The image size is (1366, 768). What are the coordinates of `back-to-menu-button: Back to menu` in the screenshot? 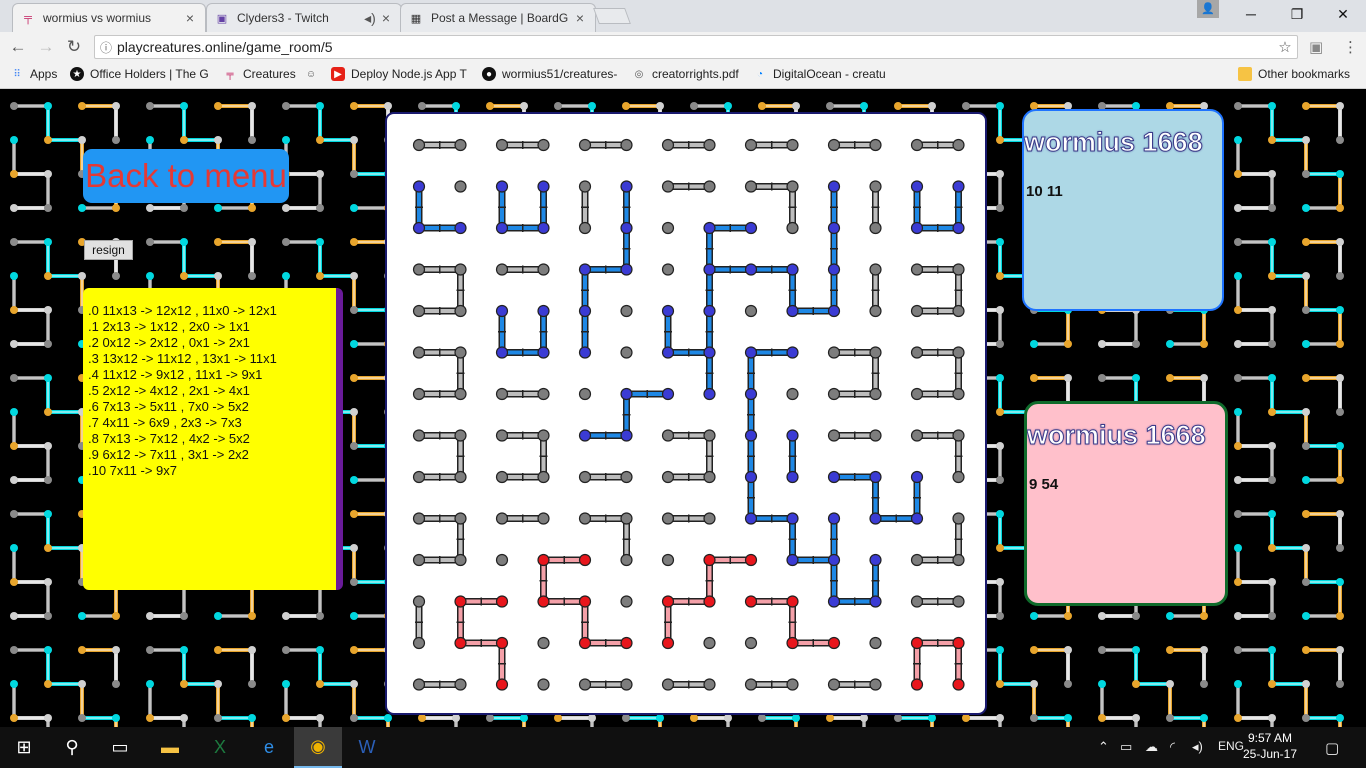 It's located at (186, 176).